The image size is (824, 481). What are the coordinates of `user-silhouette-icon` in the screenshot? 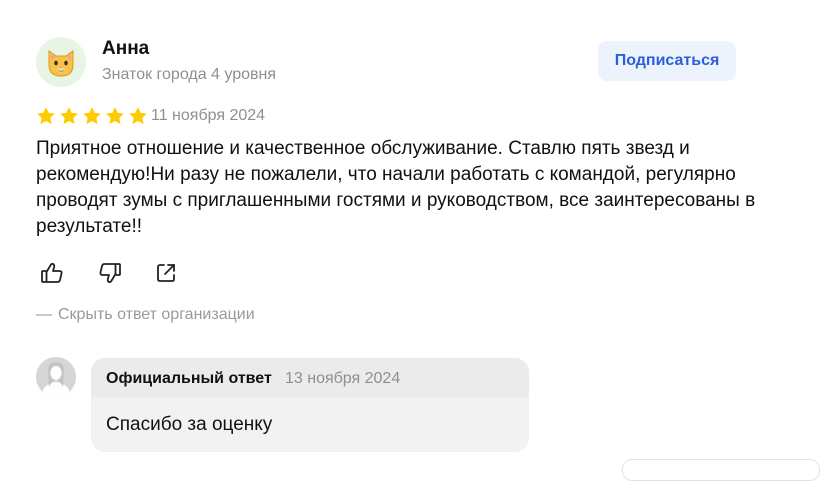 It's located at (56, 377).